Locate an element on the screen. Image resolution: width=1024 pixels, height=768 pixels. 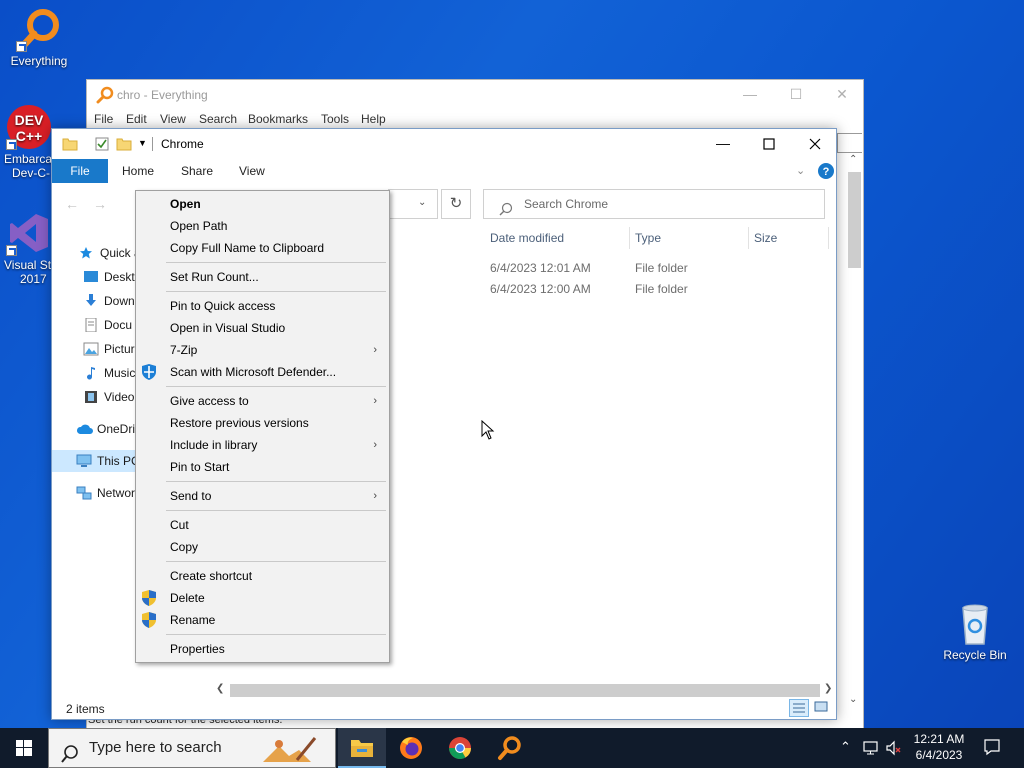
desktop-icon-everything: Everything is located at coordinates (39, 37).